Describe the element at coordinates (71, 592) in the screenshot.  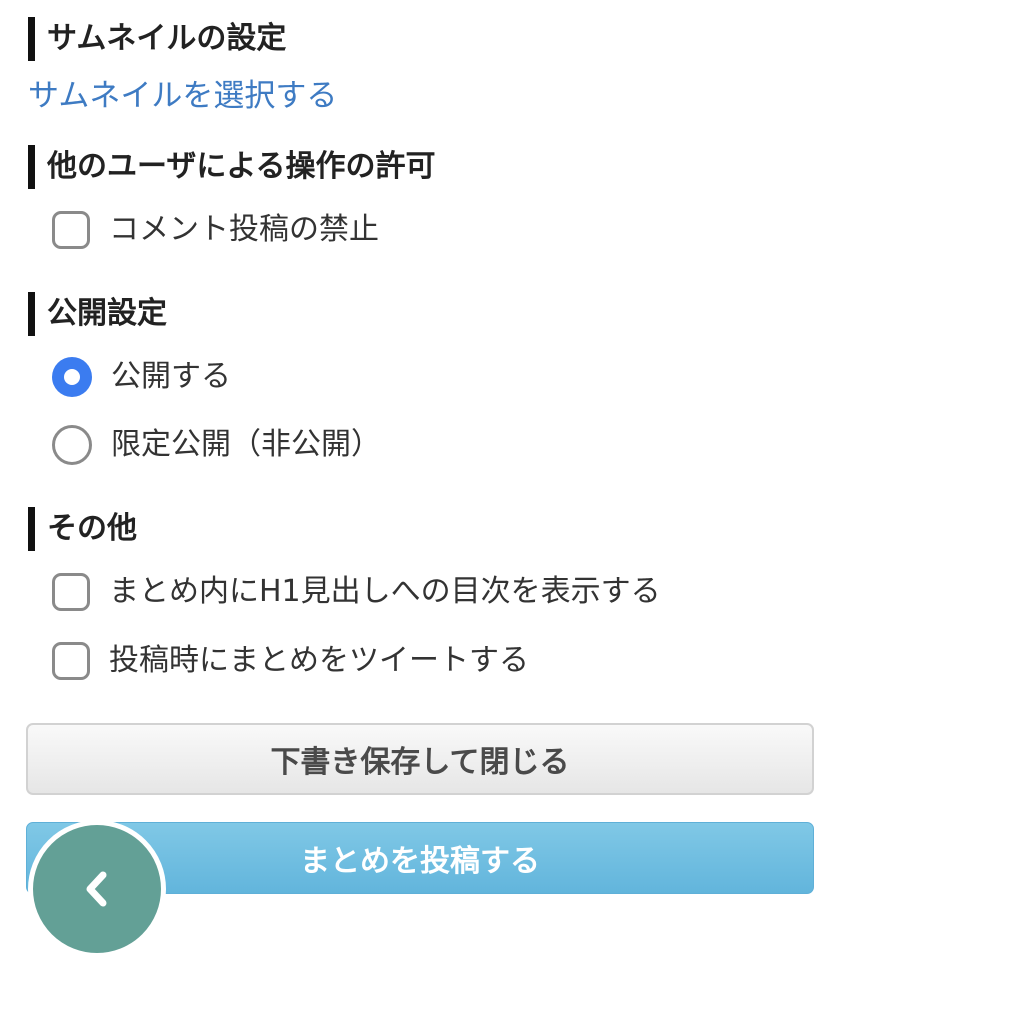
I see `show-toc-checkbox` at that location.